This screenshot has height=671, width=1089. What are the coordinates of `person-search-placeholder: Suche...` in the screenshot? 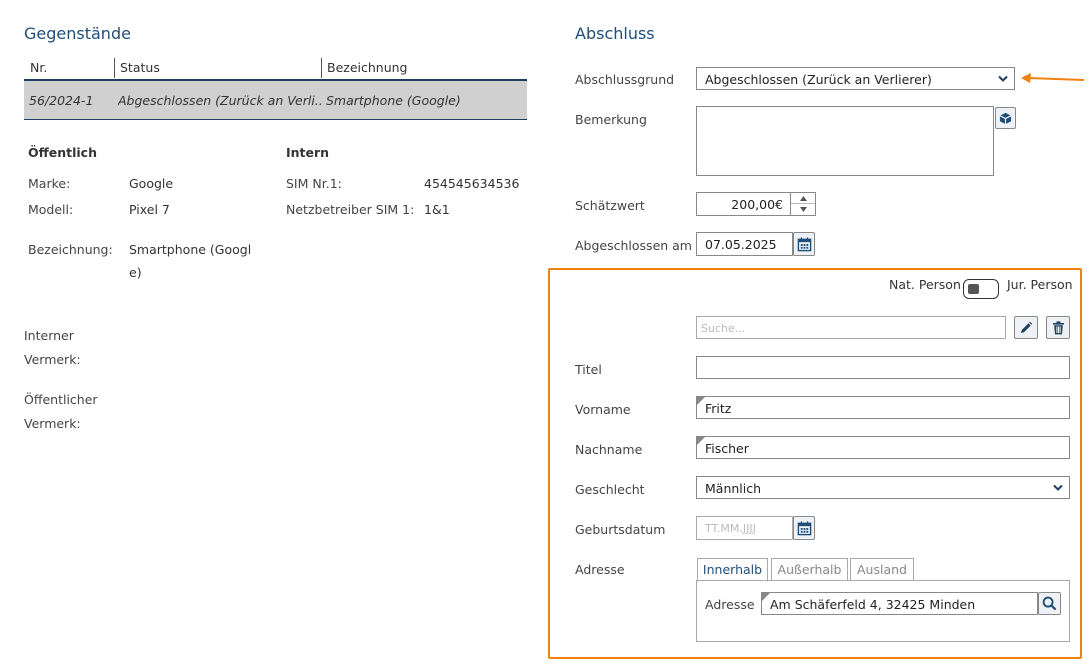 It's located at (723, 328).